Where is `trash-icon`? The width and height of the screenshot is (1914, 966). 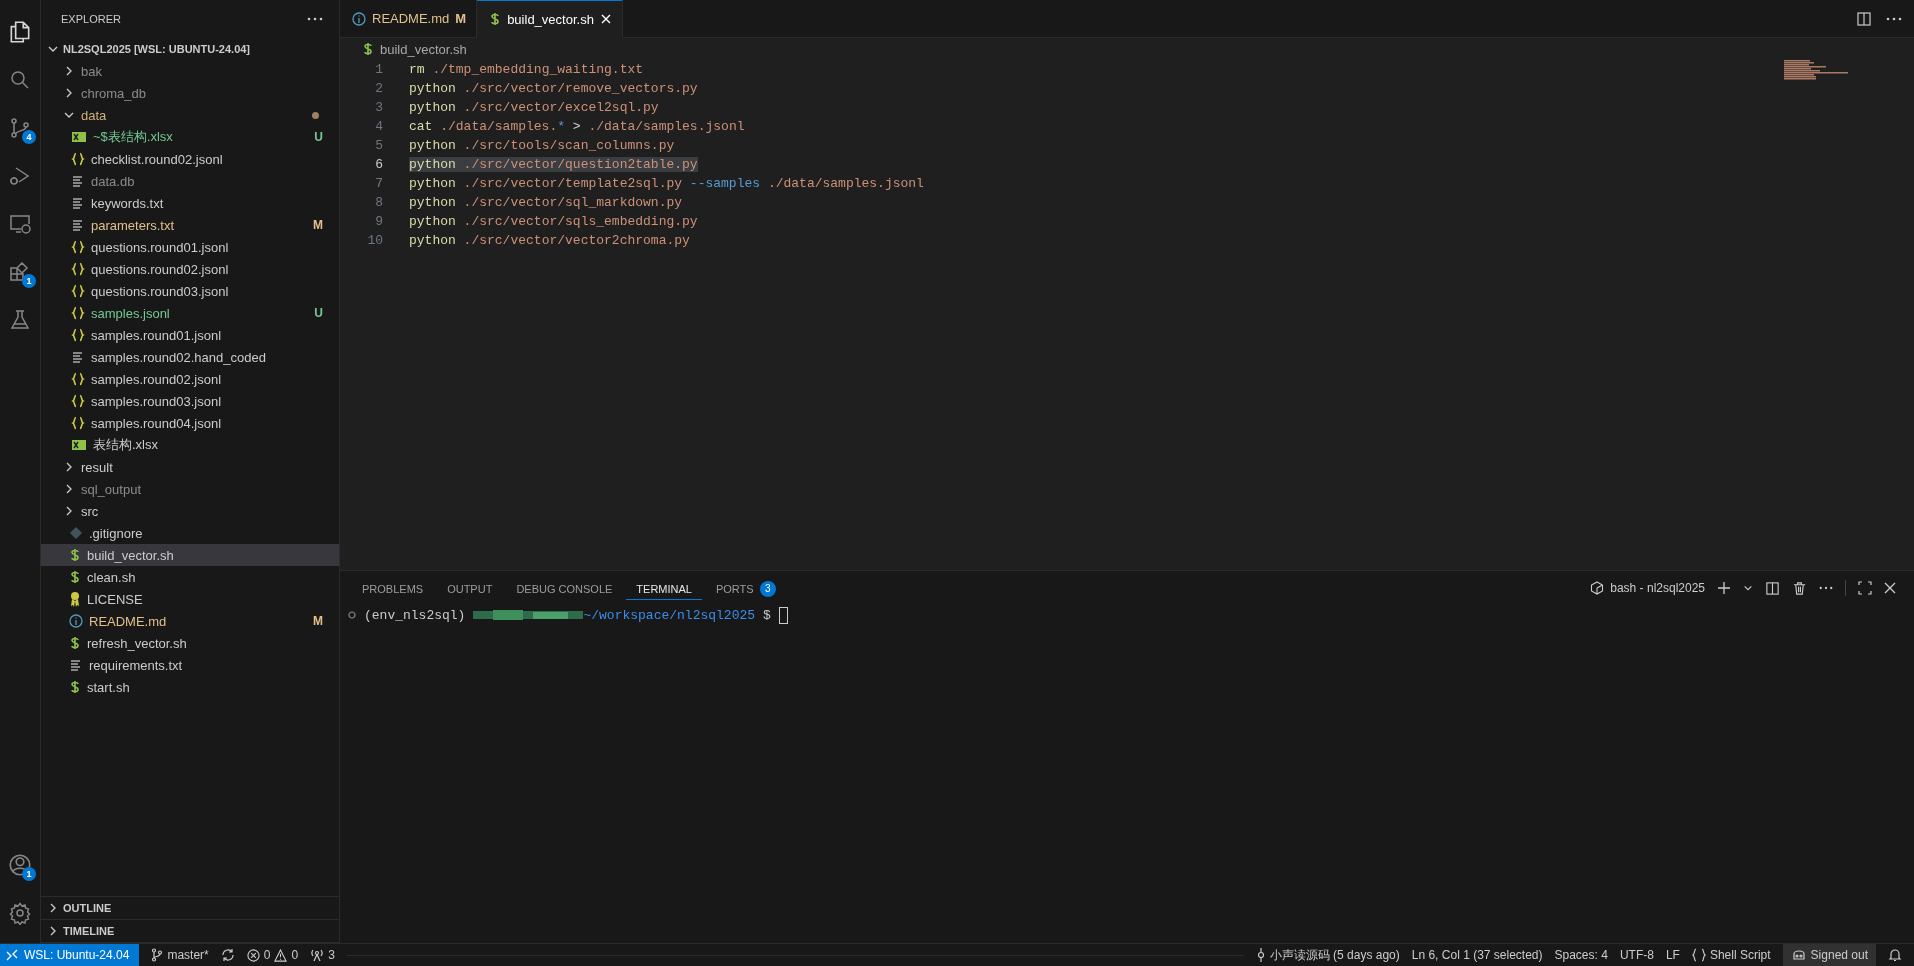
trash-icon is located at coordinates (1799, 588).